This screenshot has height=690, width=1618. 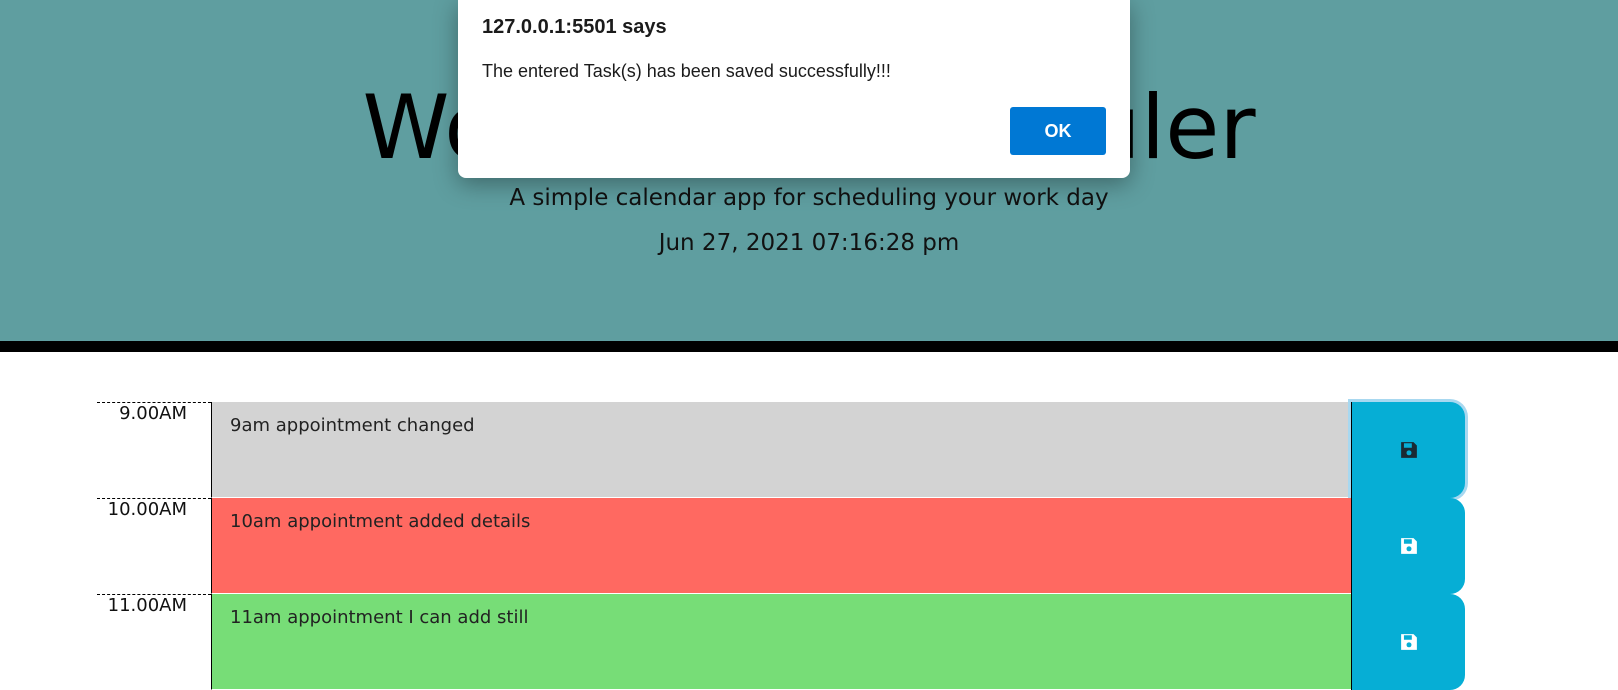 I want to click on task-description-input: 9am appointment changed, so click(x=781, y=450).